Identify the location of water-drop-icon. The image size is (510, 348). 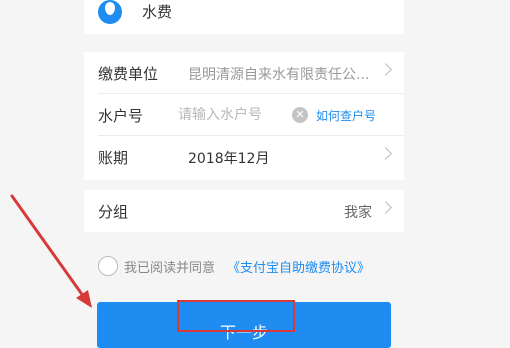
(110, 12).